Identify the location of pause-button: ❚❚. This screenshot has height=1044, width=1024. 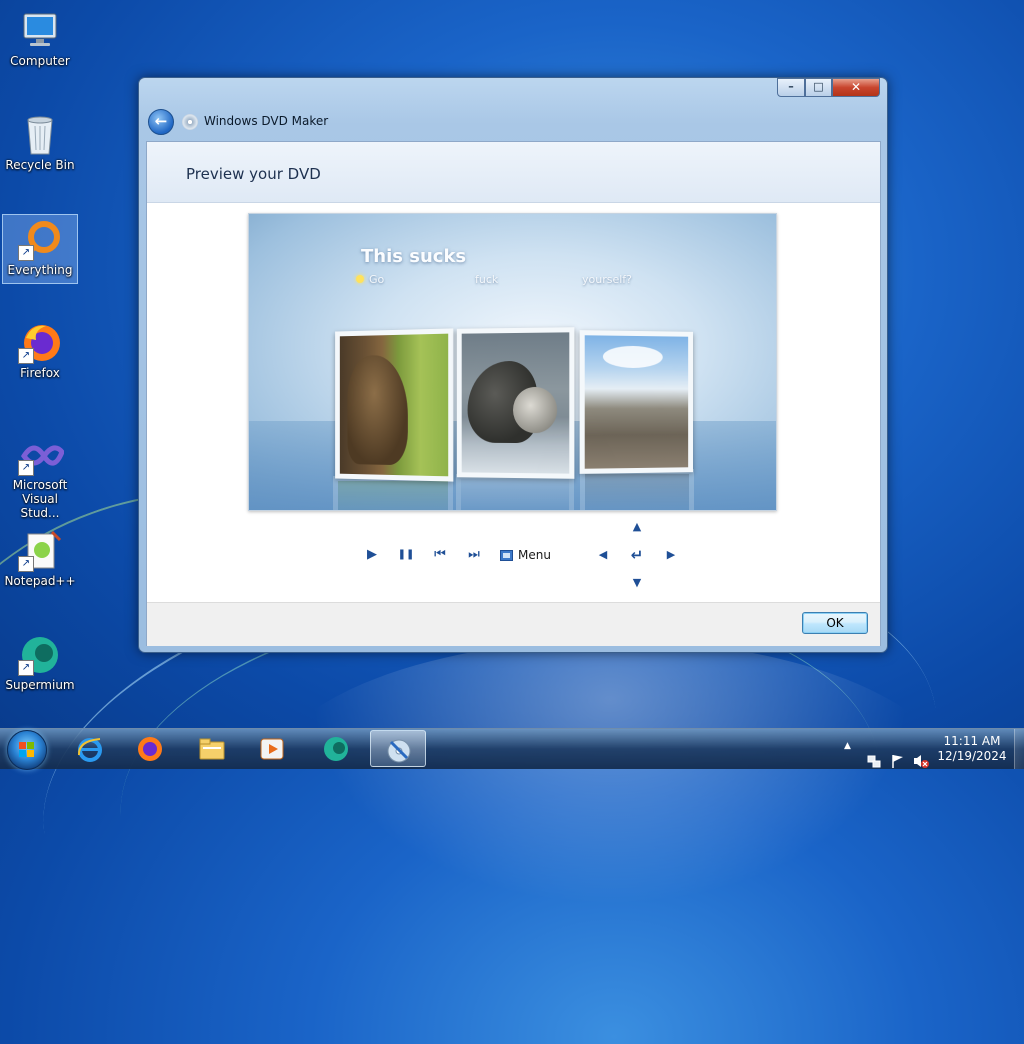
(406, 555).